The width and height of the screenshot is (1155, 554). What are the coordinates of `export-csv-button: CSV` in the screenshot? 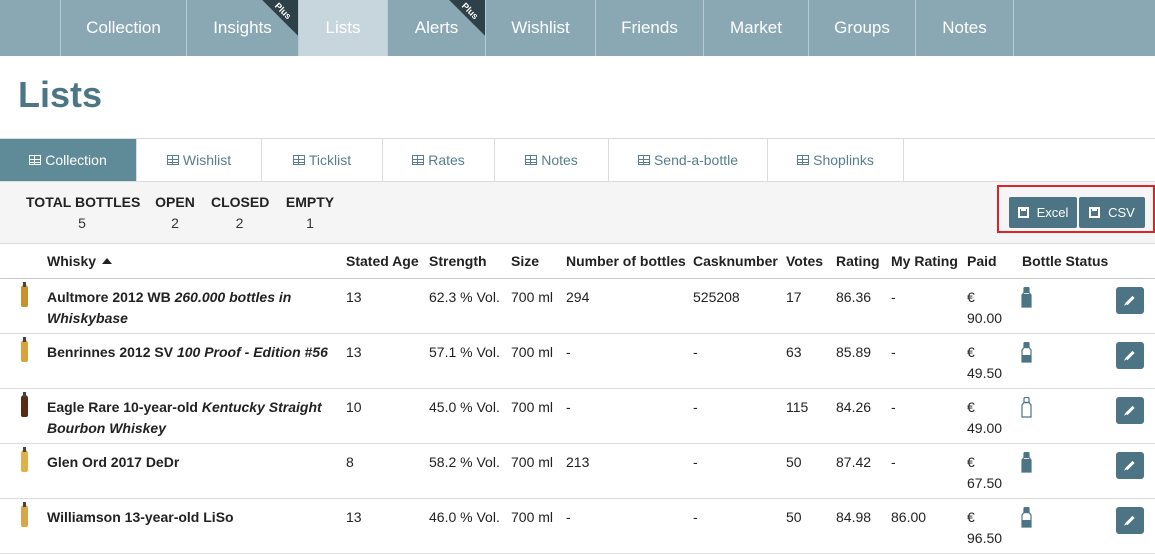 It's located at (1112, 212).